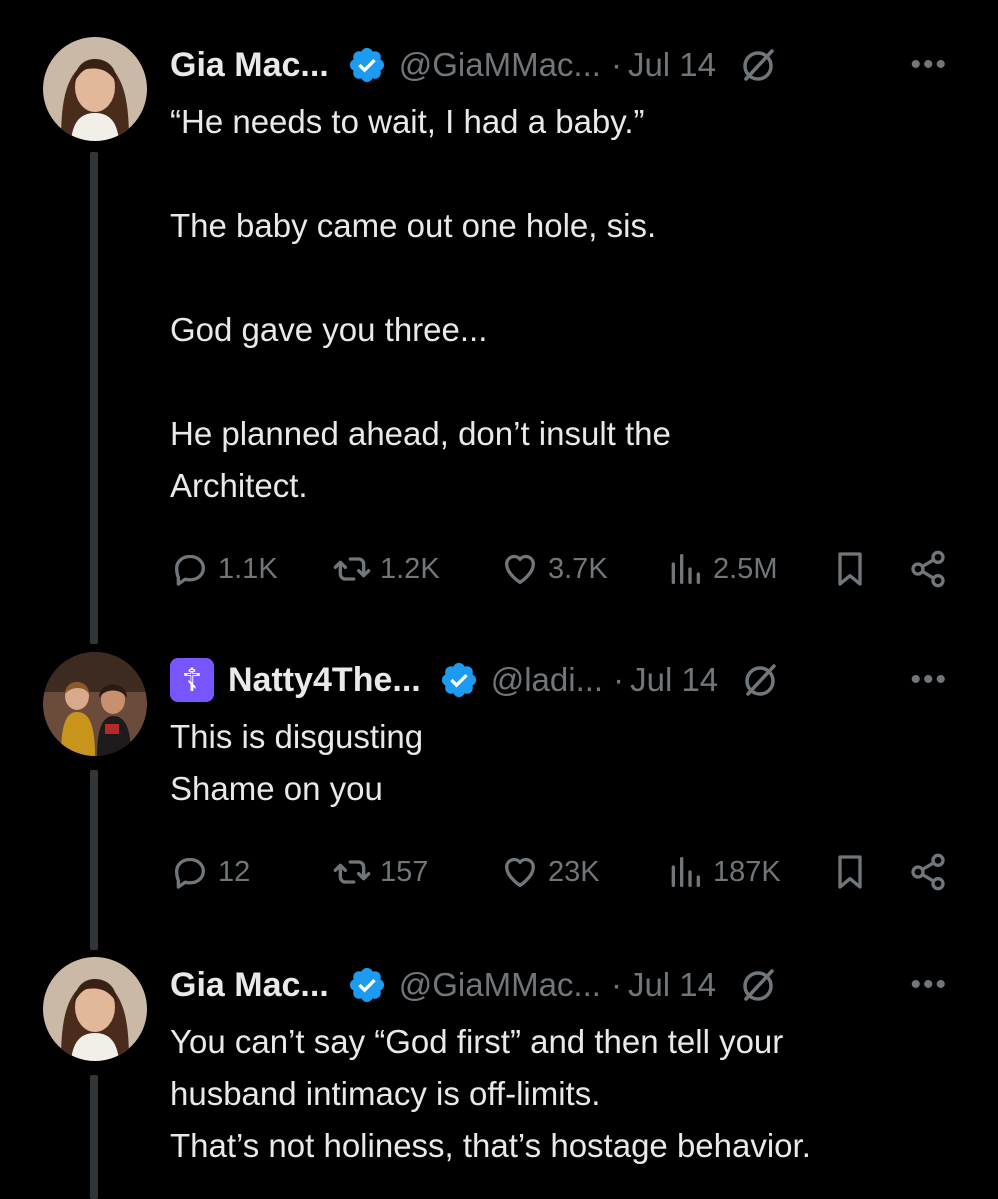  I want to click on text-line: The baby came out one hole, sis., so click(413, 225).